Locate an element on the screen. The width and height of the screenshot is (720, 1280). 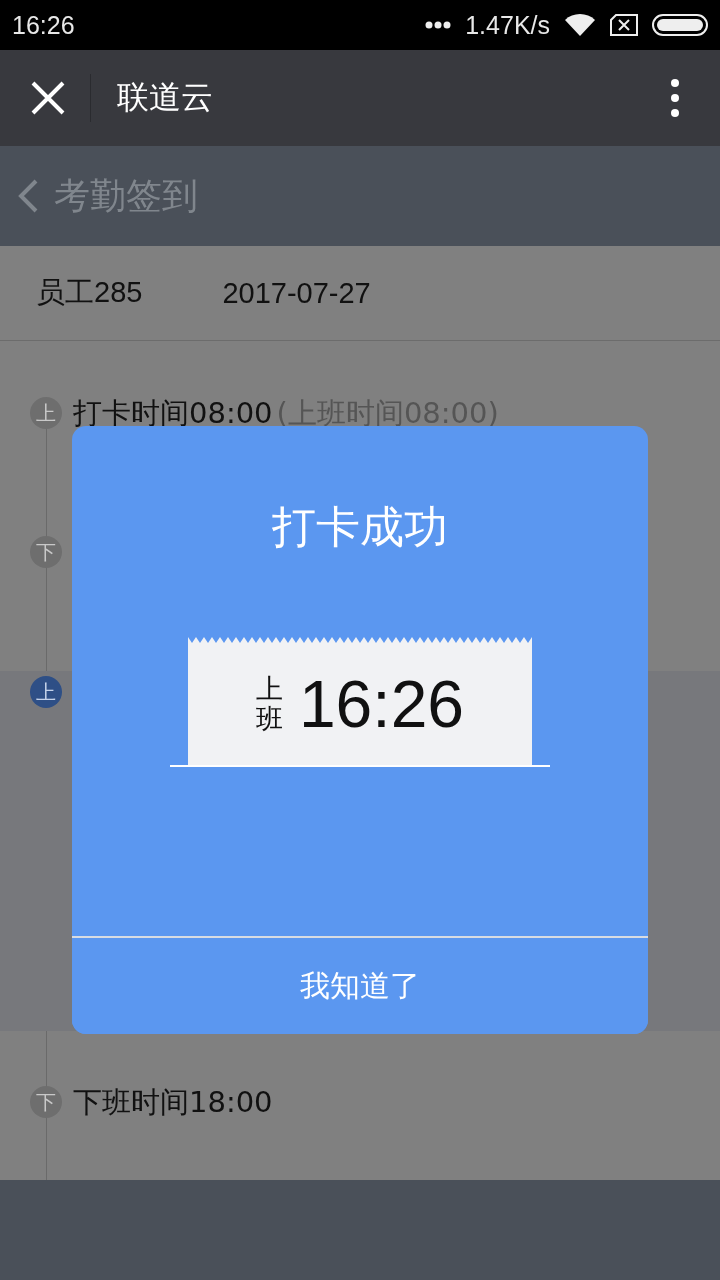
dialog-title: 打卡成功 is located at coordinates (360, 527).